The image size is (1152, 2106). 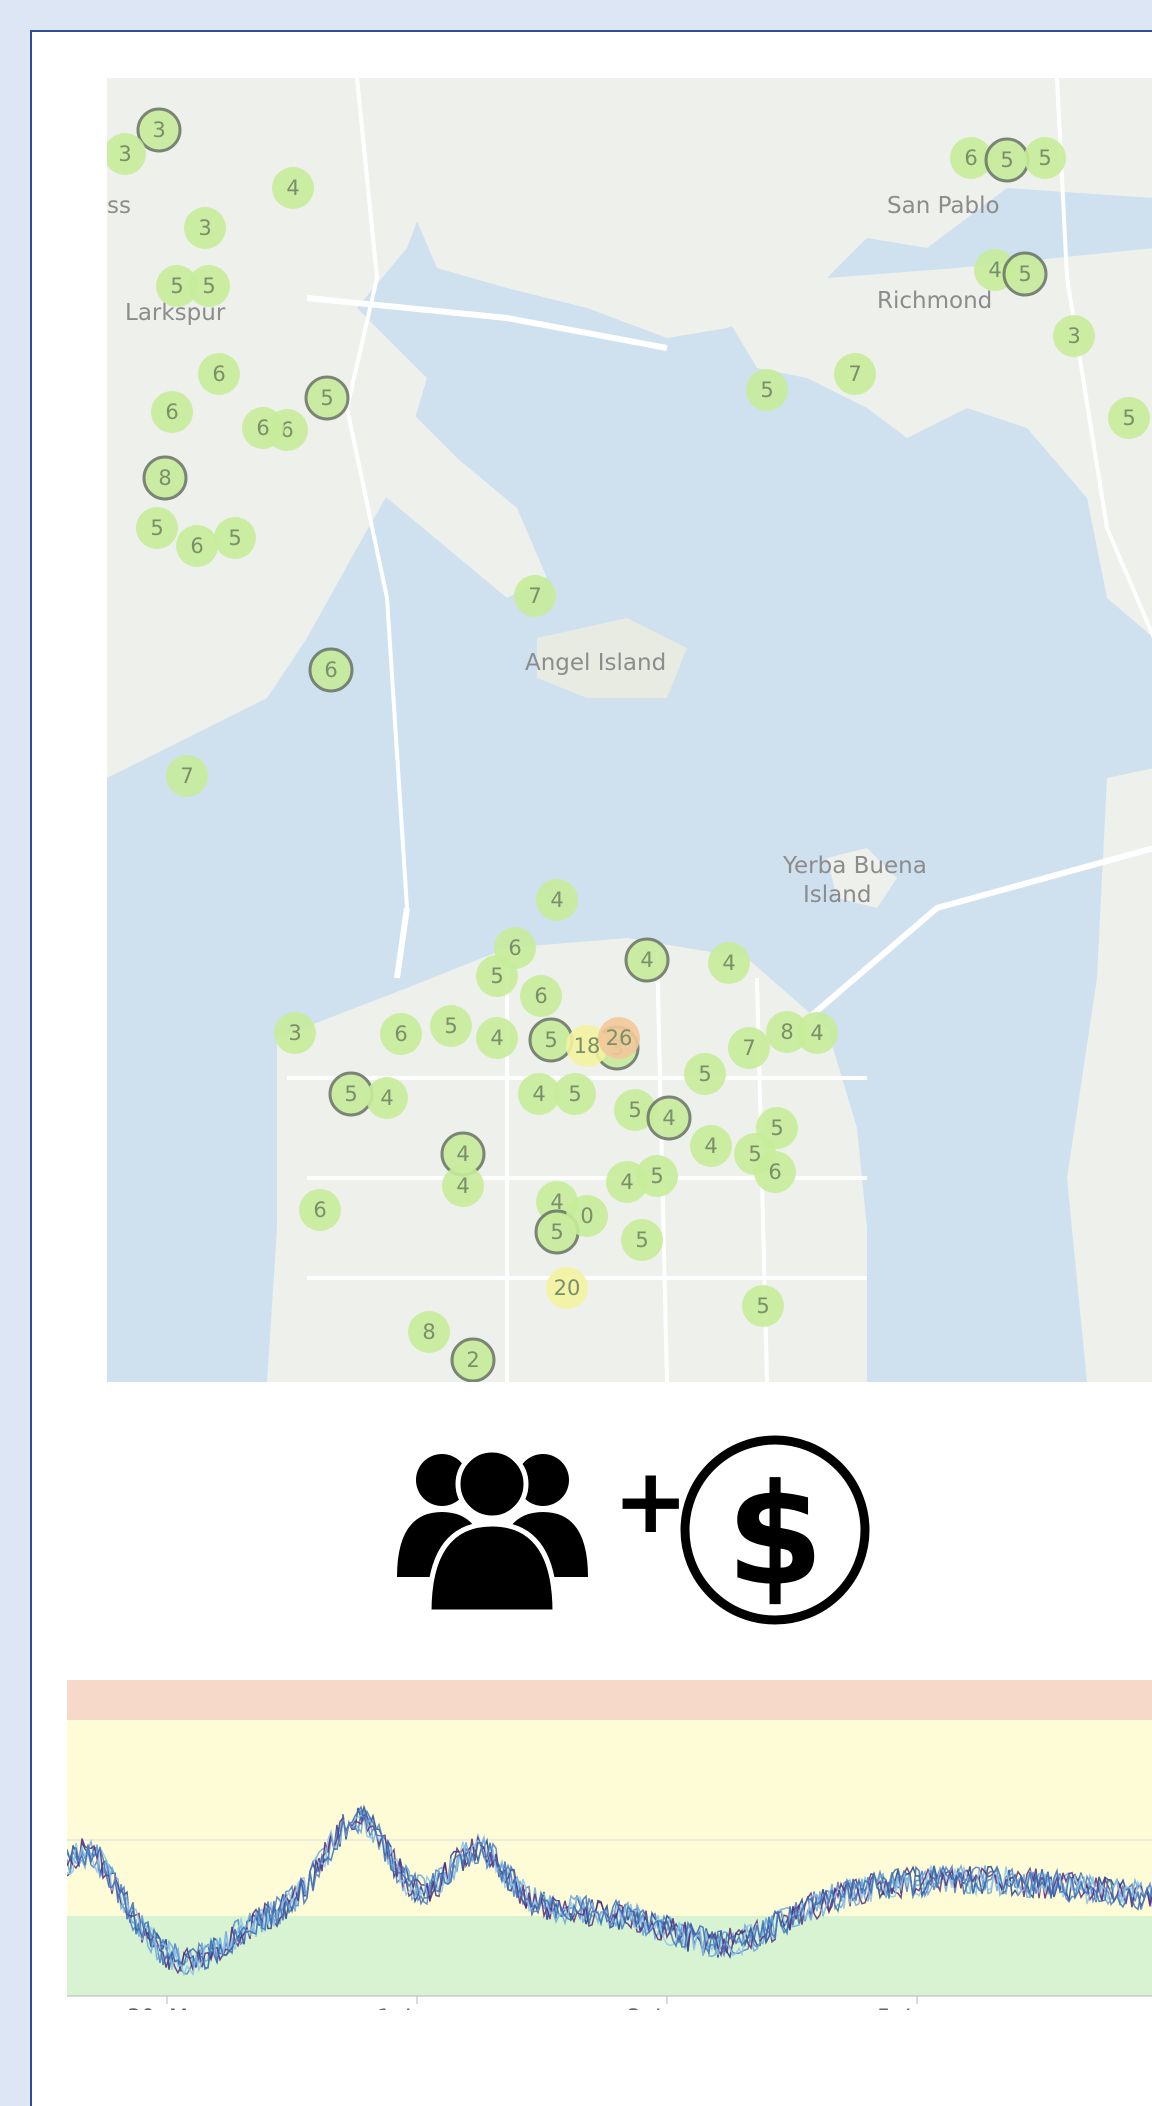 What do you see at coordinates (609, 1700) in the screenshot?
I see `band-unhealthy-sensitive` at bounding box center [609, 1700].